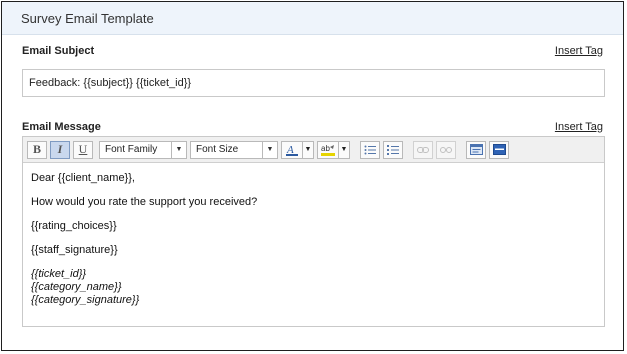 Image resolution: width=627 pixels, height=354 pixels. I want to click on bullet-list-icon, so click(370, 149).